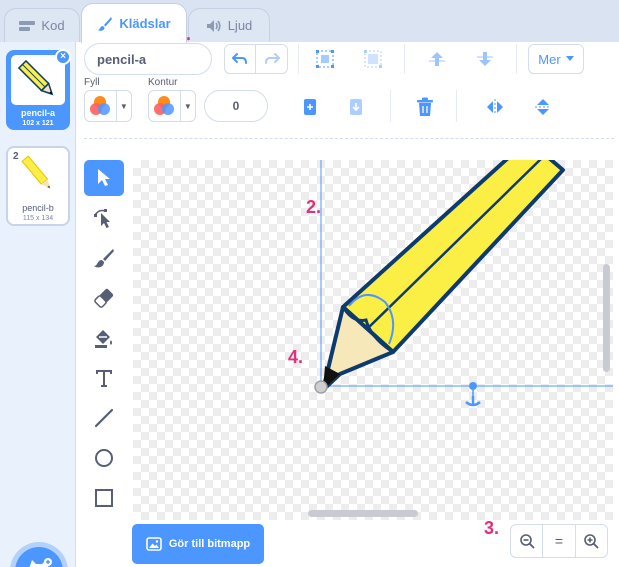 The height and width of the screenshot is (567, 619). I want to click on paint-bucket-icon, so click(103, 339).